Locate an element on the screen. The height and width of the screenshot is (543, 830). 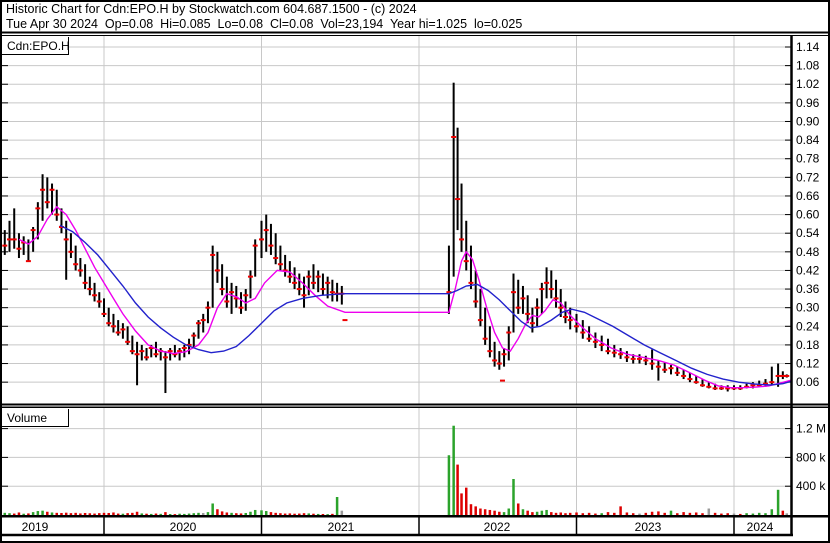
volume-axis-label: 1.2 M is located at coordinates (811, 429).